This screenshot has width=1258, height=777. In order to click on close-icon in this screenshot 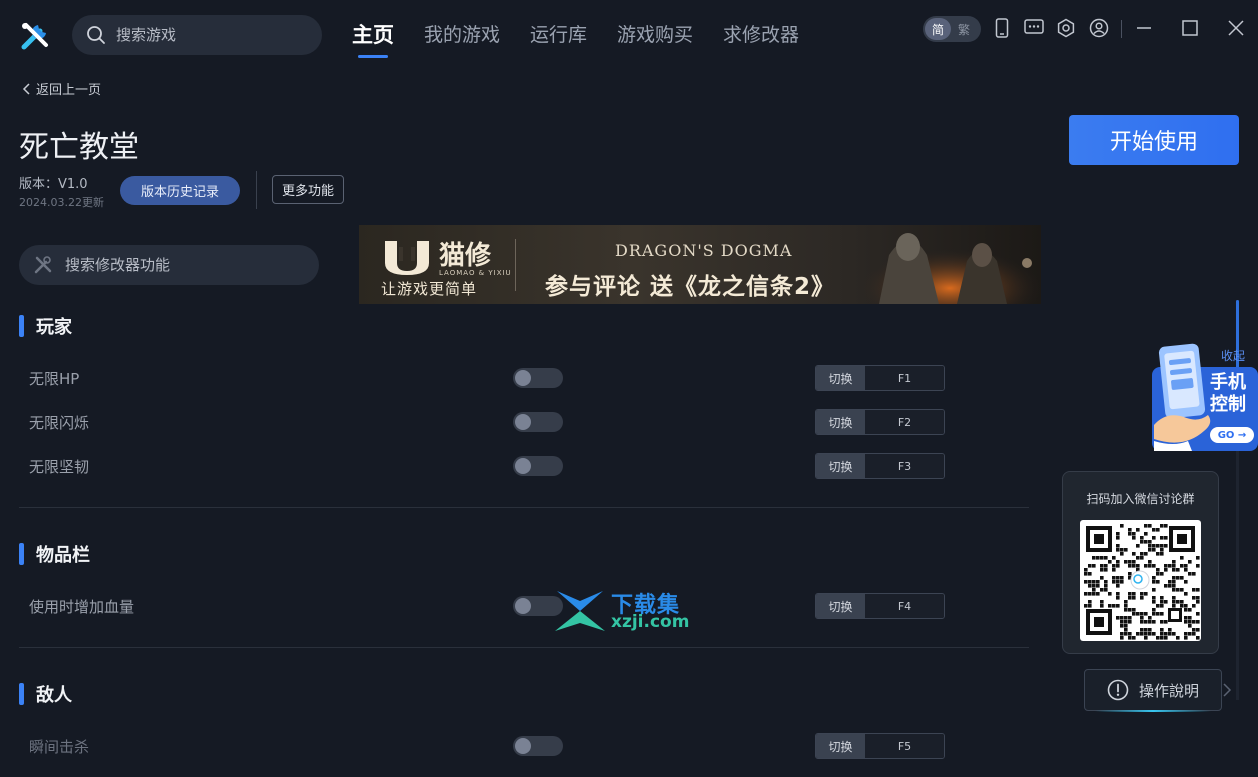, I will do `click(1236, 28)`.